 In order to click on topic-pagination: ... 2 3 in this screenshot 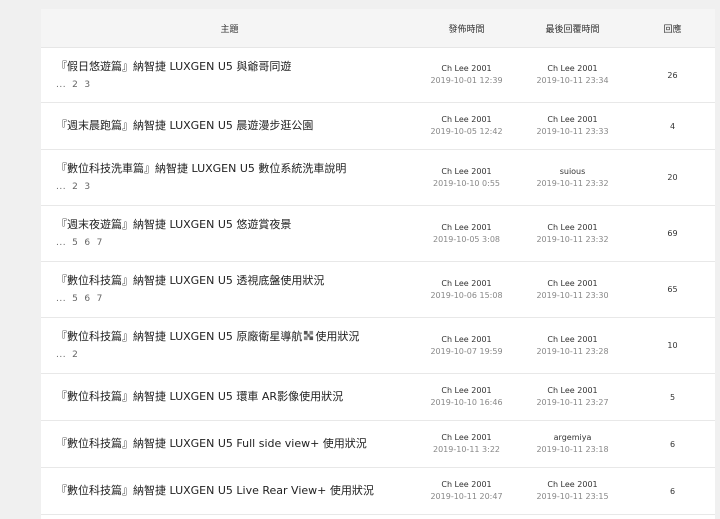, I will do `click(237, 187)`.